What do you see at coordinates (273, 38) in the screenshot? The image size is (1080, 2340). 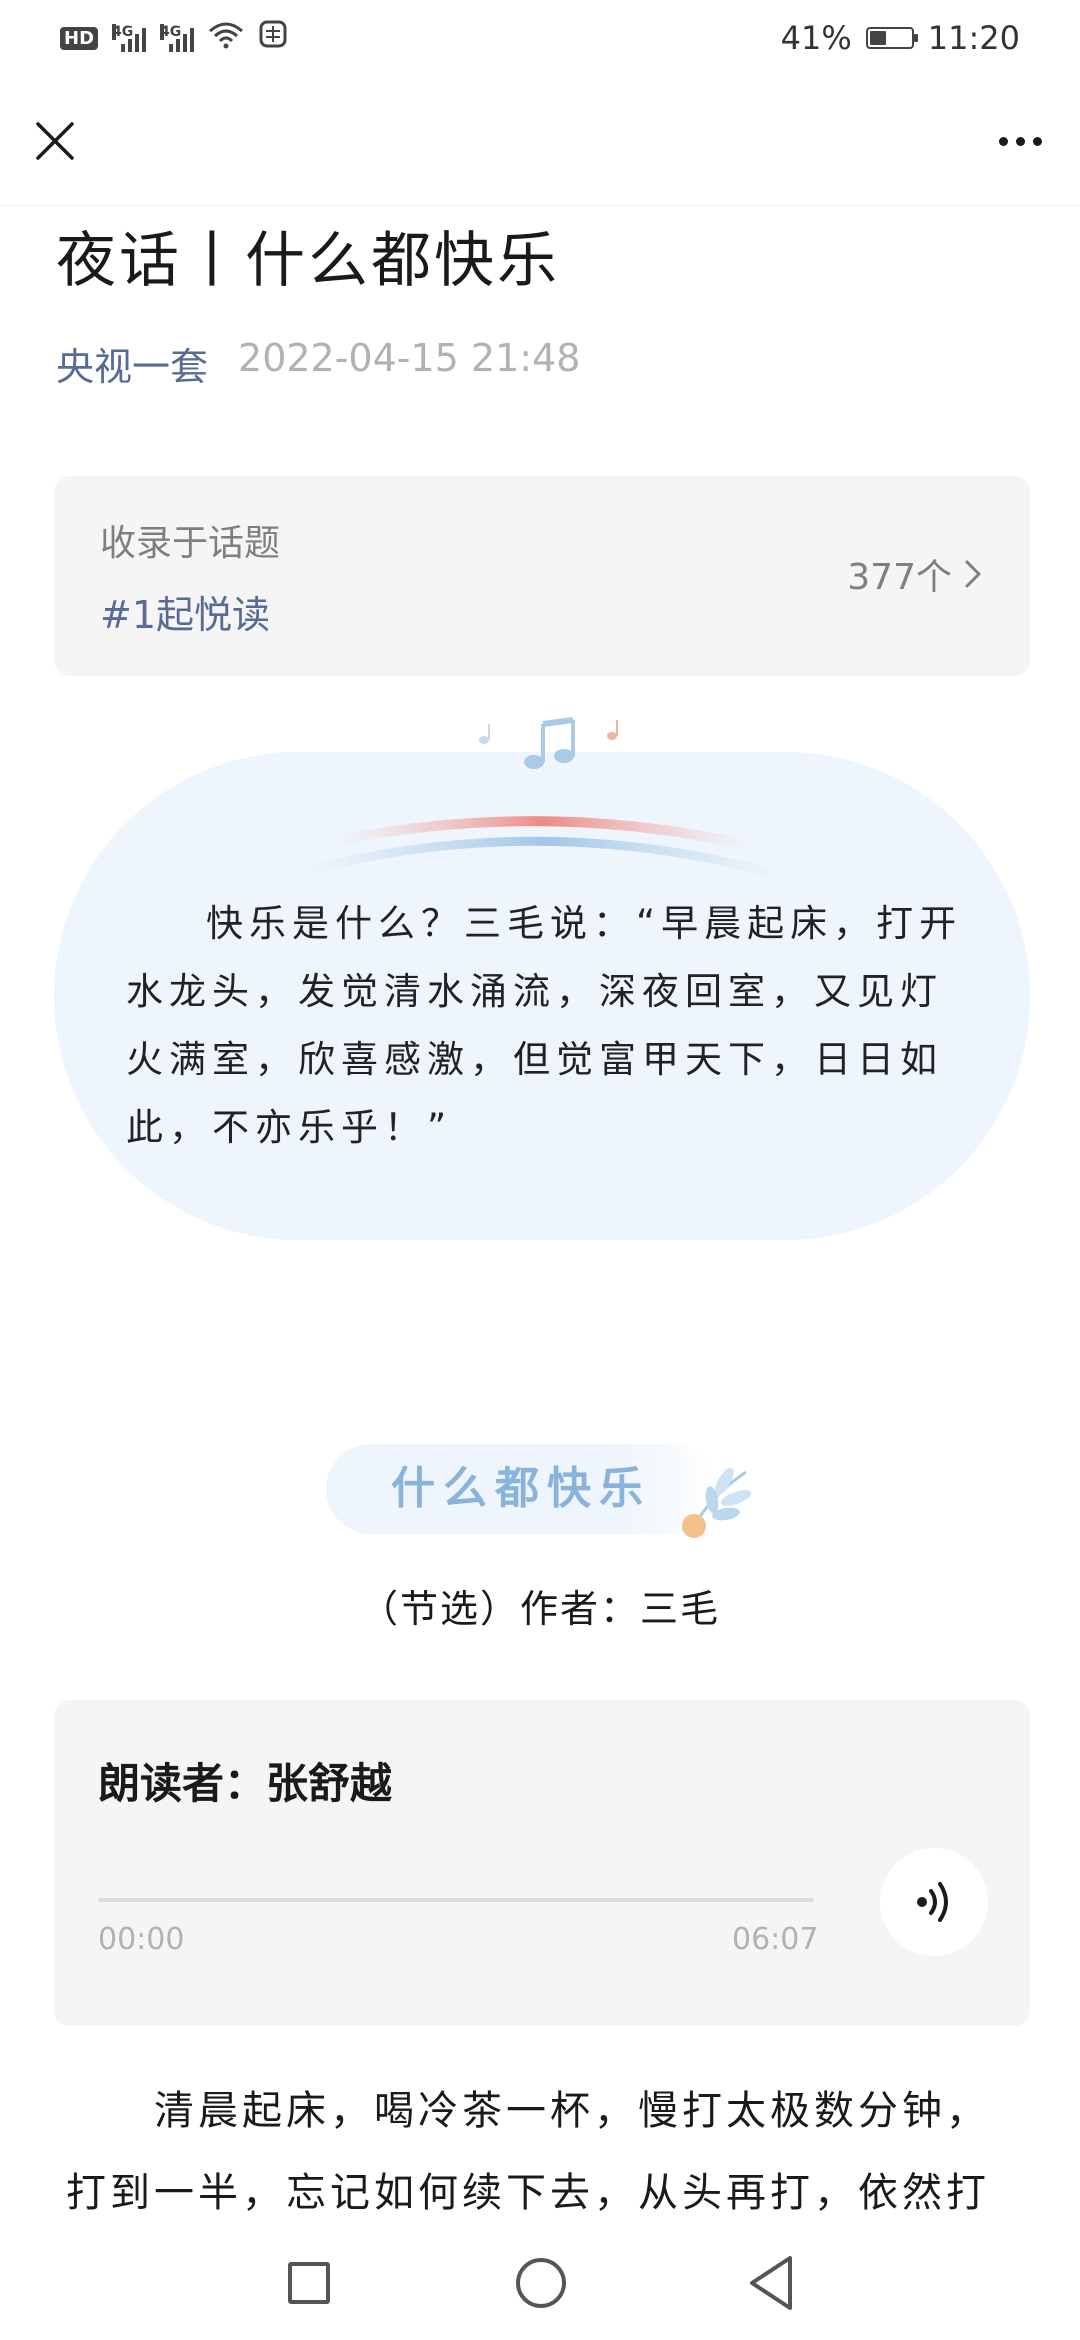 I see `sim-icon` at bounding box center [273, 38].